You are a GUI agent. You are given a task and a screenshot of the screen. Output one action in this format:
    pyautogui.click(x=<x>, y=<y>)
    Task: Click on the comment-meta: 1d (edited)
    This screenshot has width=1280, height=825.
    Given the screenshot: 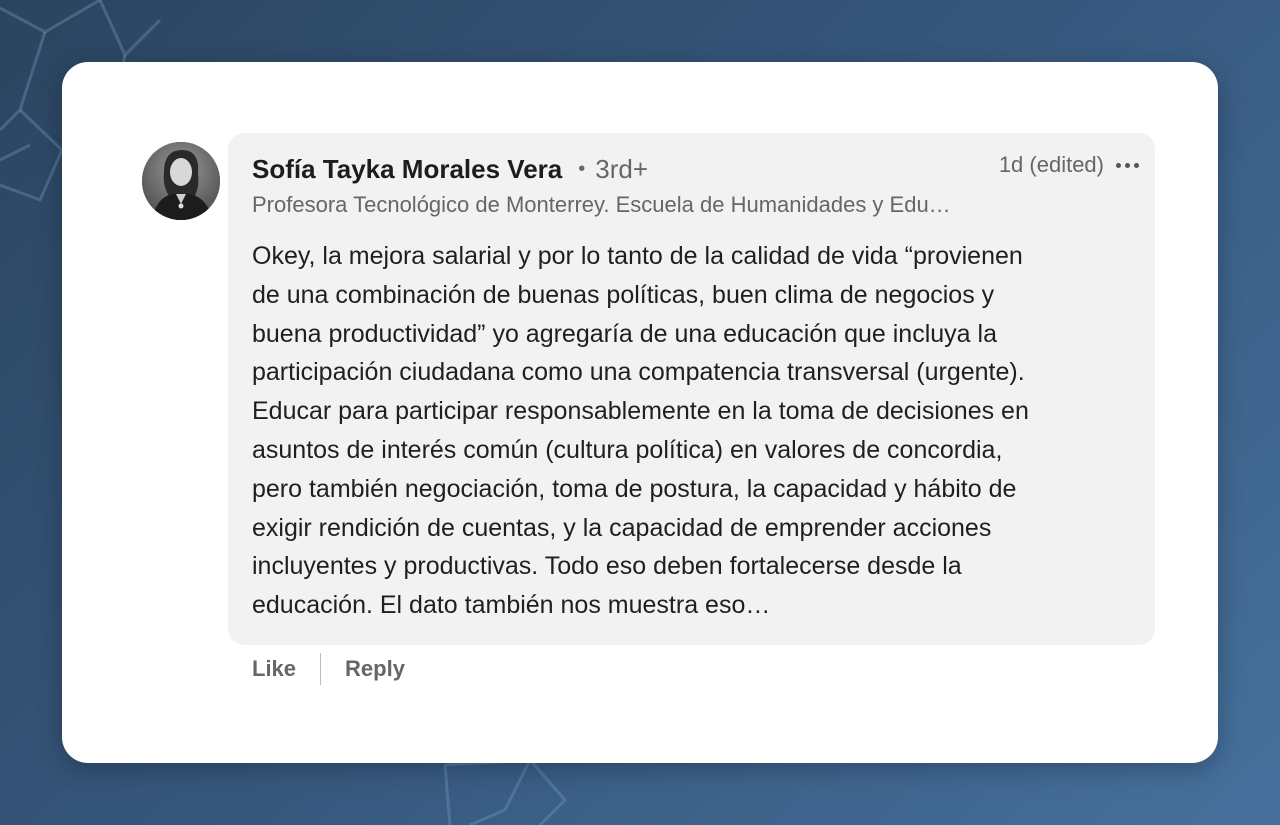 What is the action you would take?
    pyautogui.click(x=1069, y=165)
    